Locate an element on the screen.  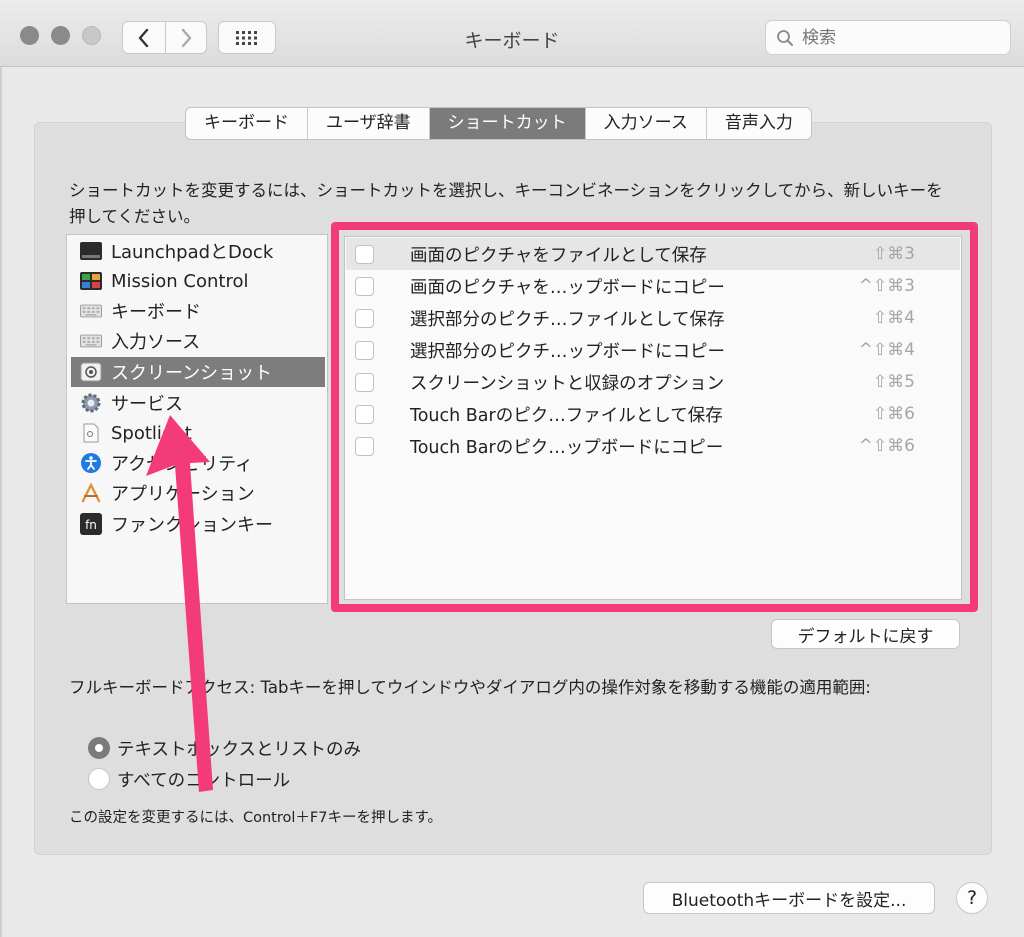
category-item-keyboard: キーボード is located at coordinates (198, 311).